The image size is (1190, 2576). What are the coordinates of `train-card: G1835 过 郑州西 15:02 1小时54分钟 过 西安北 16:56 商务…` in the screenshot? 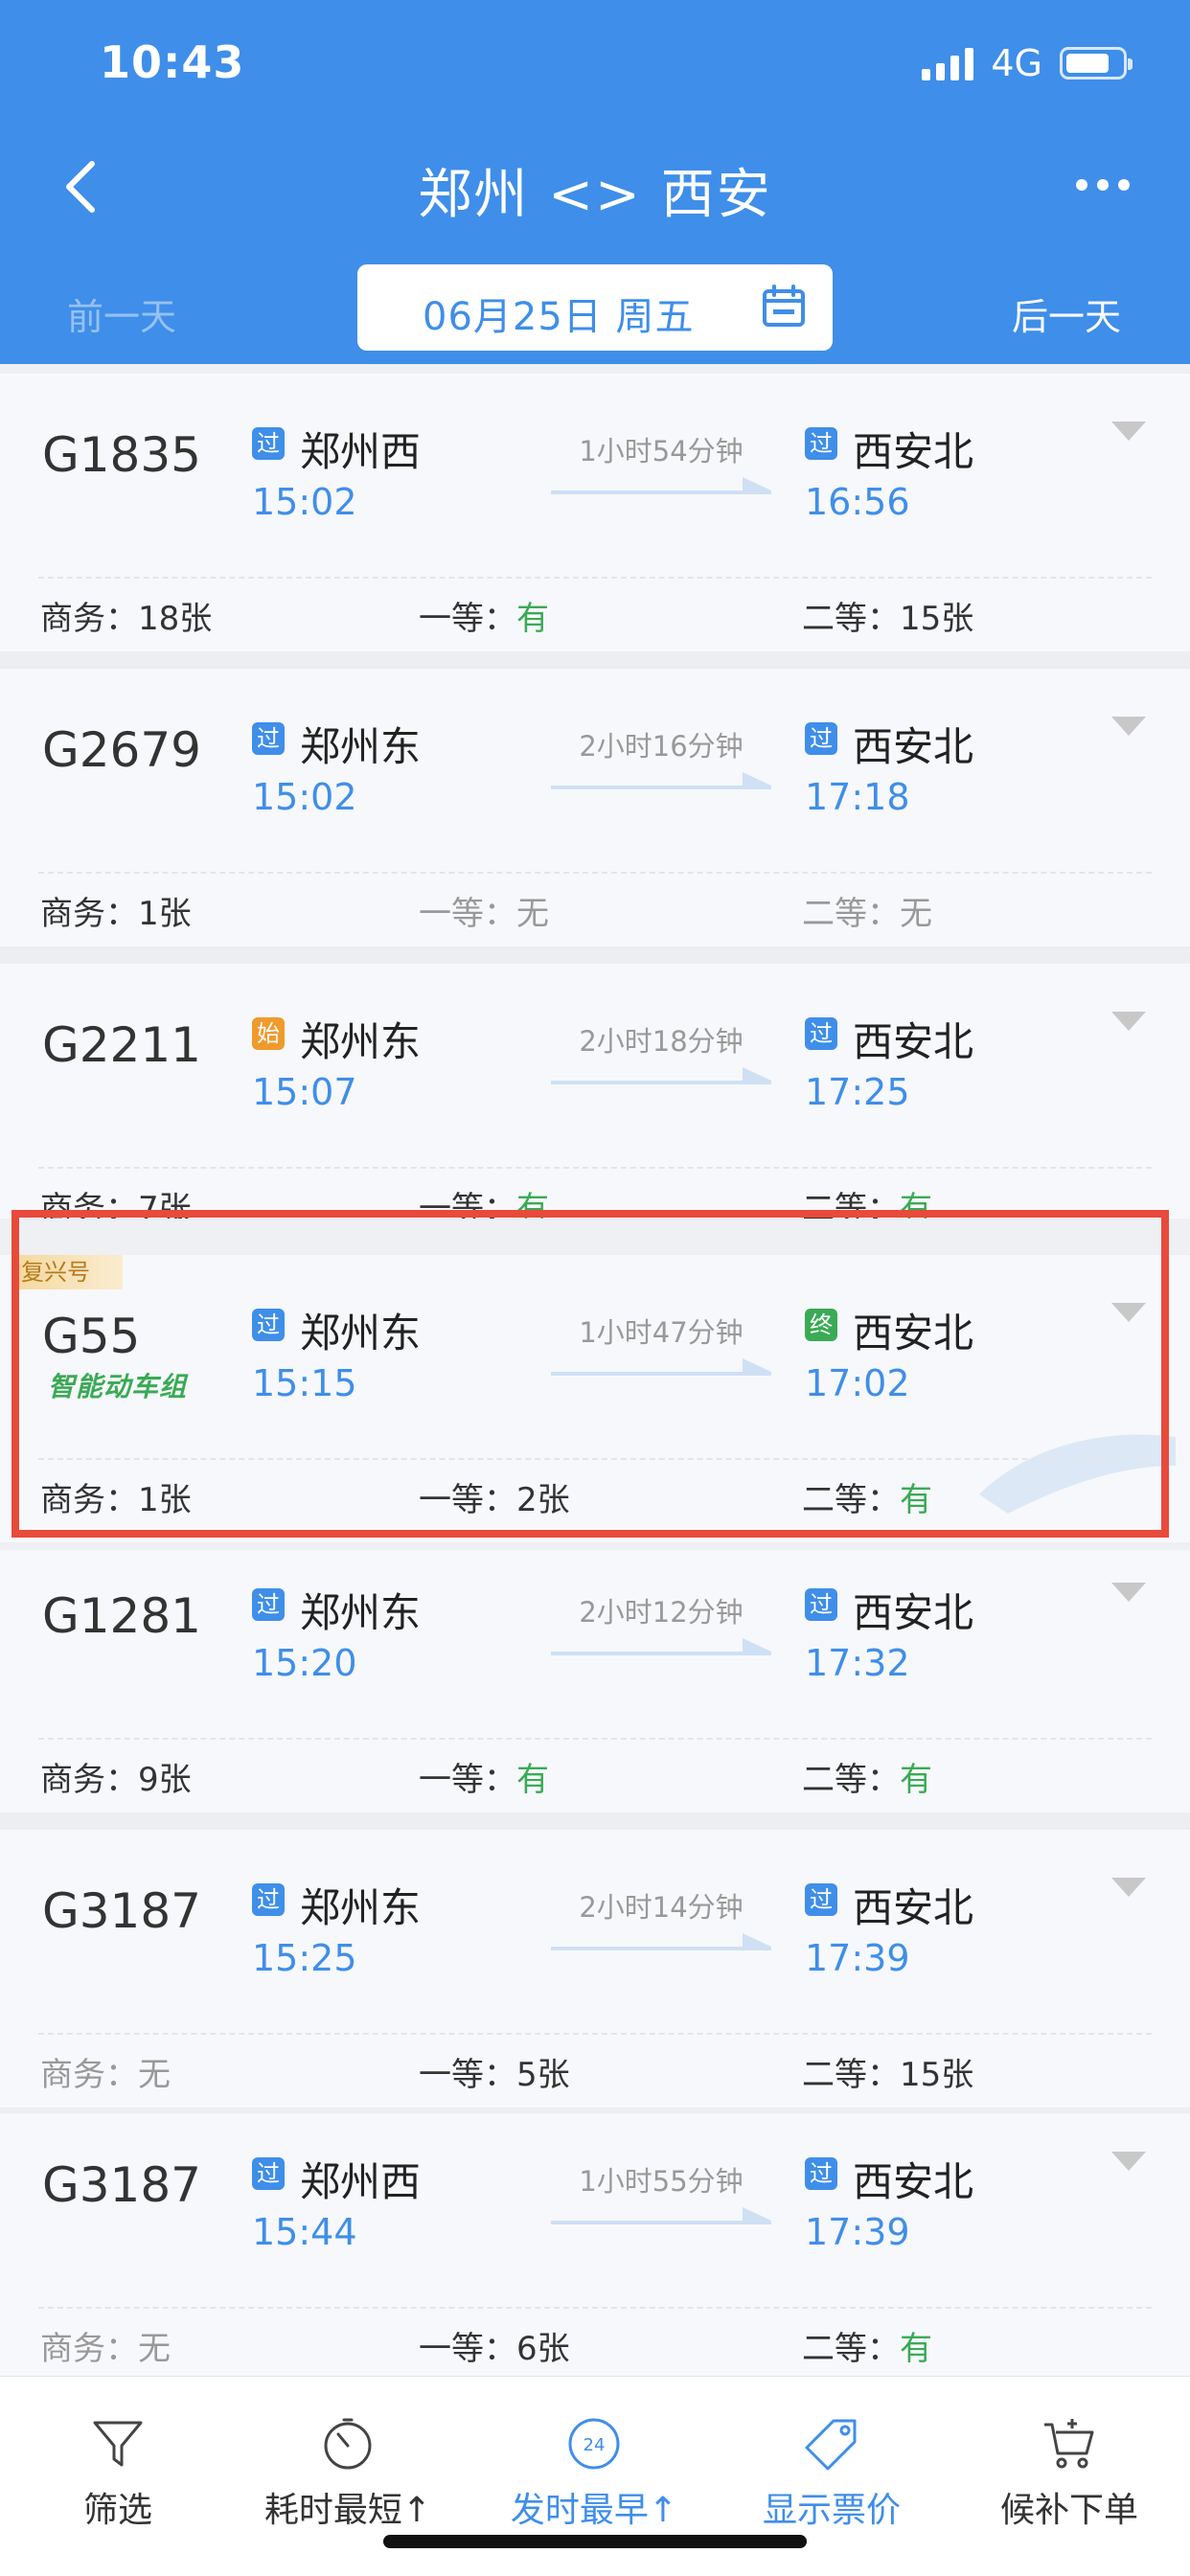 It's located at (595, 512).